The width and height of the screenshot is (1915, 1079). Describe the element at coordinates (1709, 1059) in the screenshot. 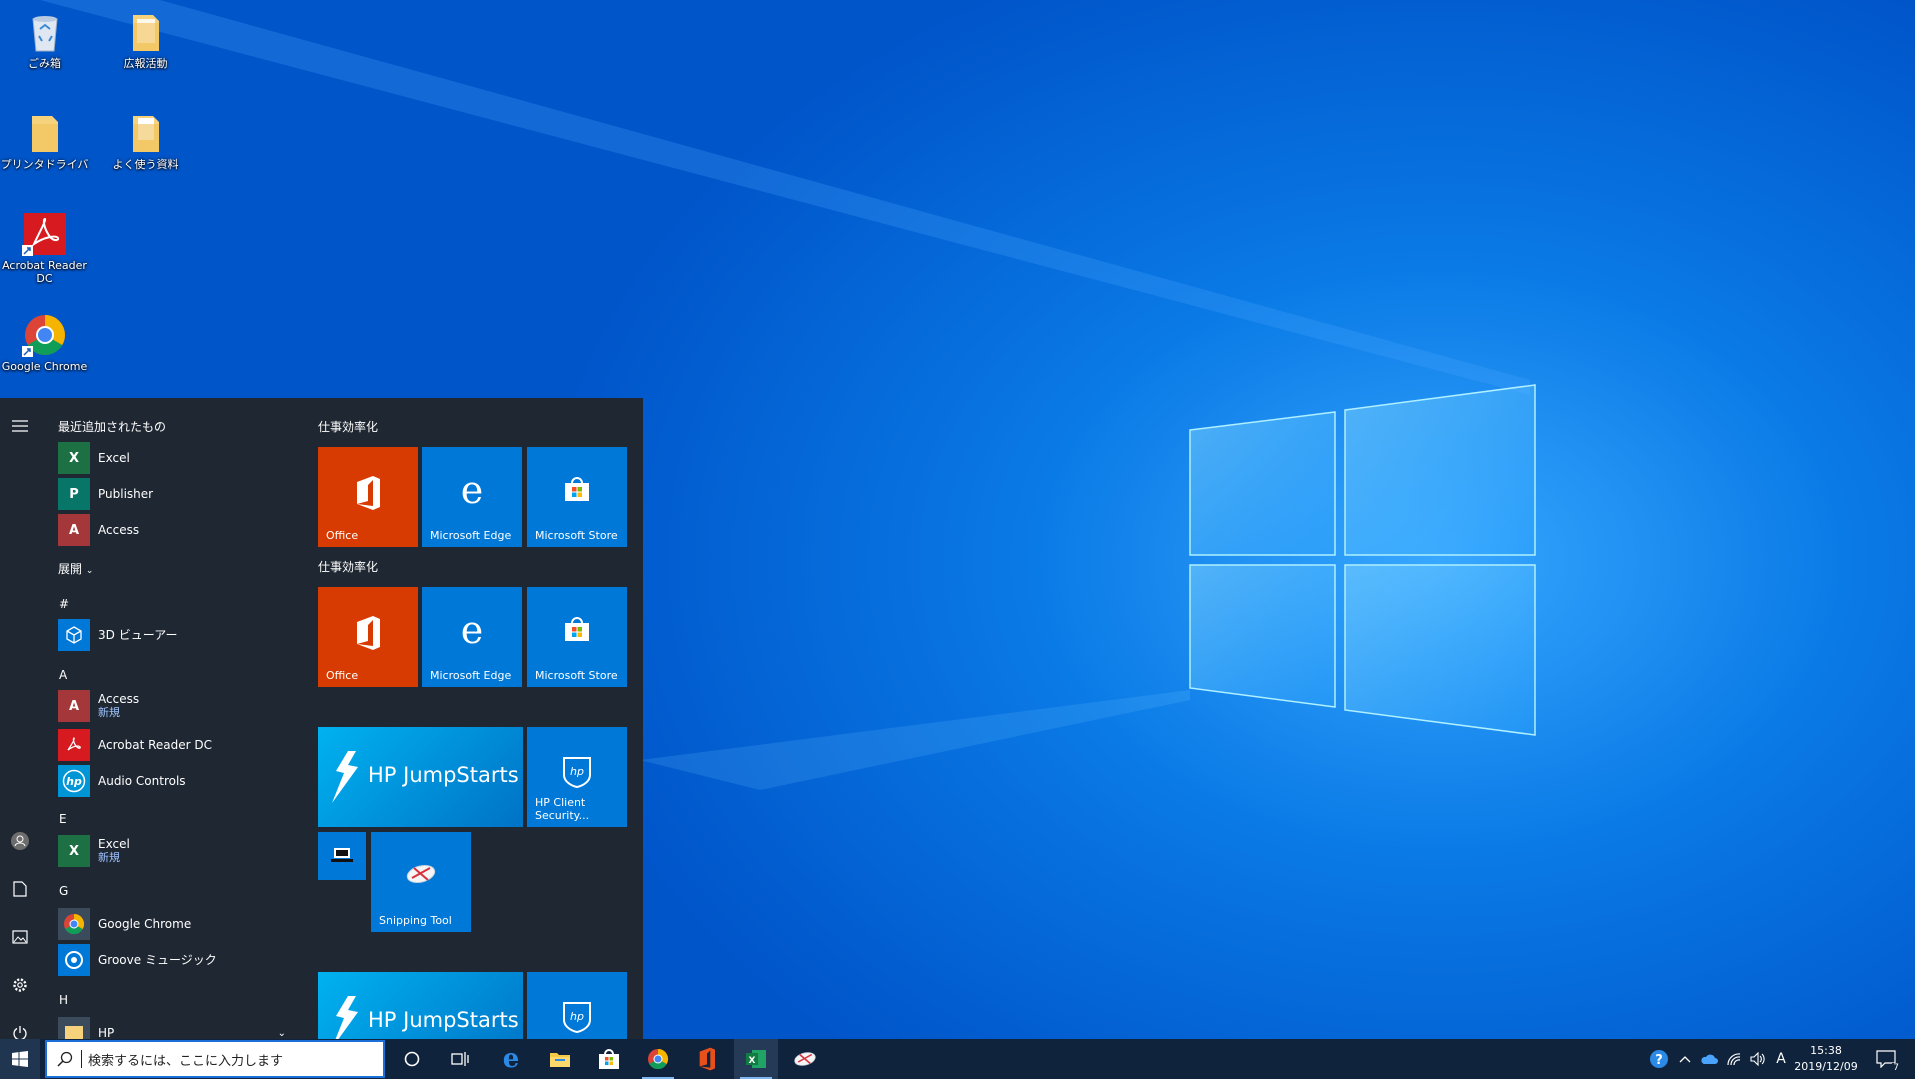

I see `onedrive-tray-button` at that location.